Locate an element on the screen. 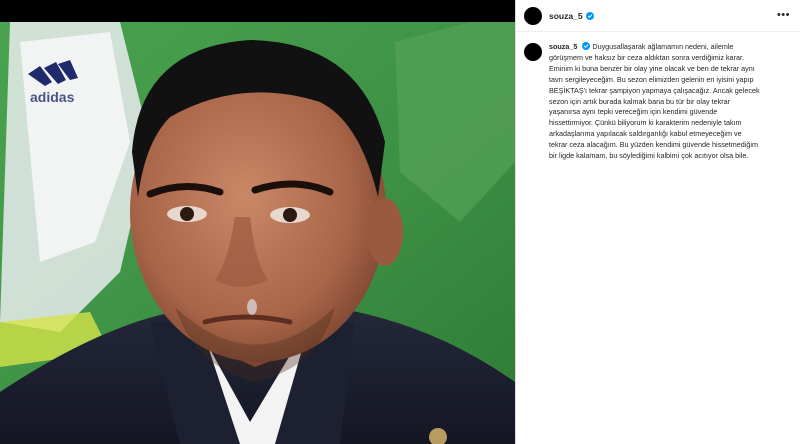  verified-badge-icon is located at coordinates (589, 15).